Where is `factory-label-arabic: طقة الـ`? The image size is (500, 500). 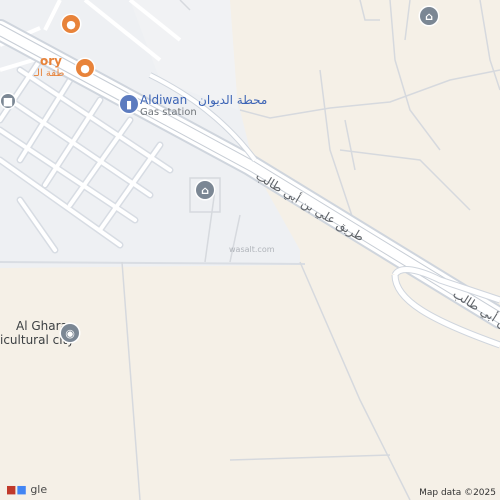
factory-label-arabic: طقة الـ is located at coordinates (49, 73).